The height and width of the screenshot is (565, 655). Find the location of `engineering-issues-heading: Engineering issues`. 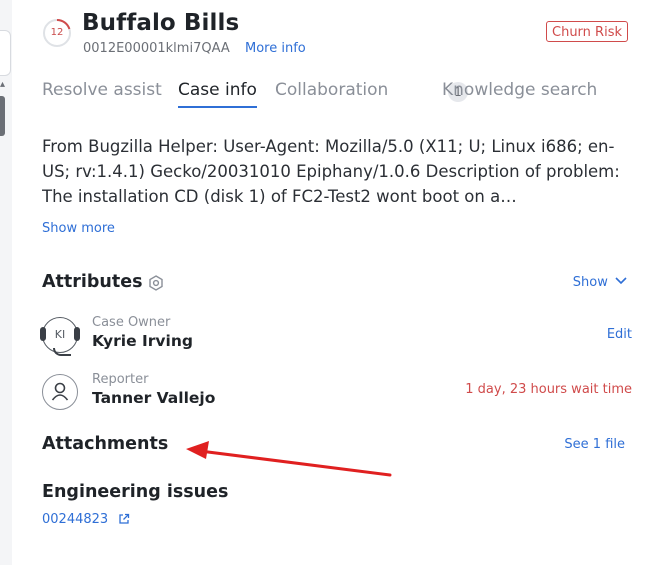

engineering-issues-heading: Engineering issues is located at coordinates (135, 492).